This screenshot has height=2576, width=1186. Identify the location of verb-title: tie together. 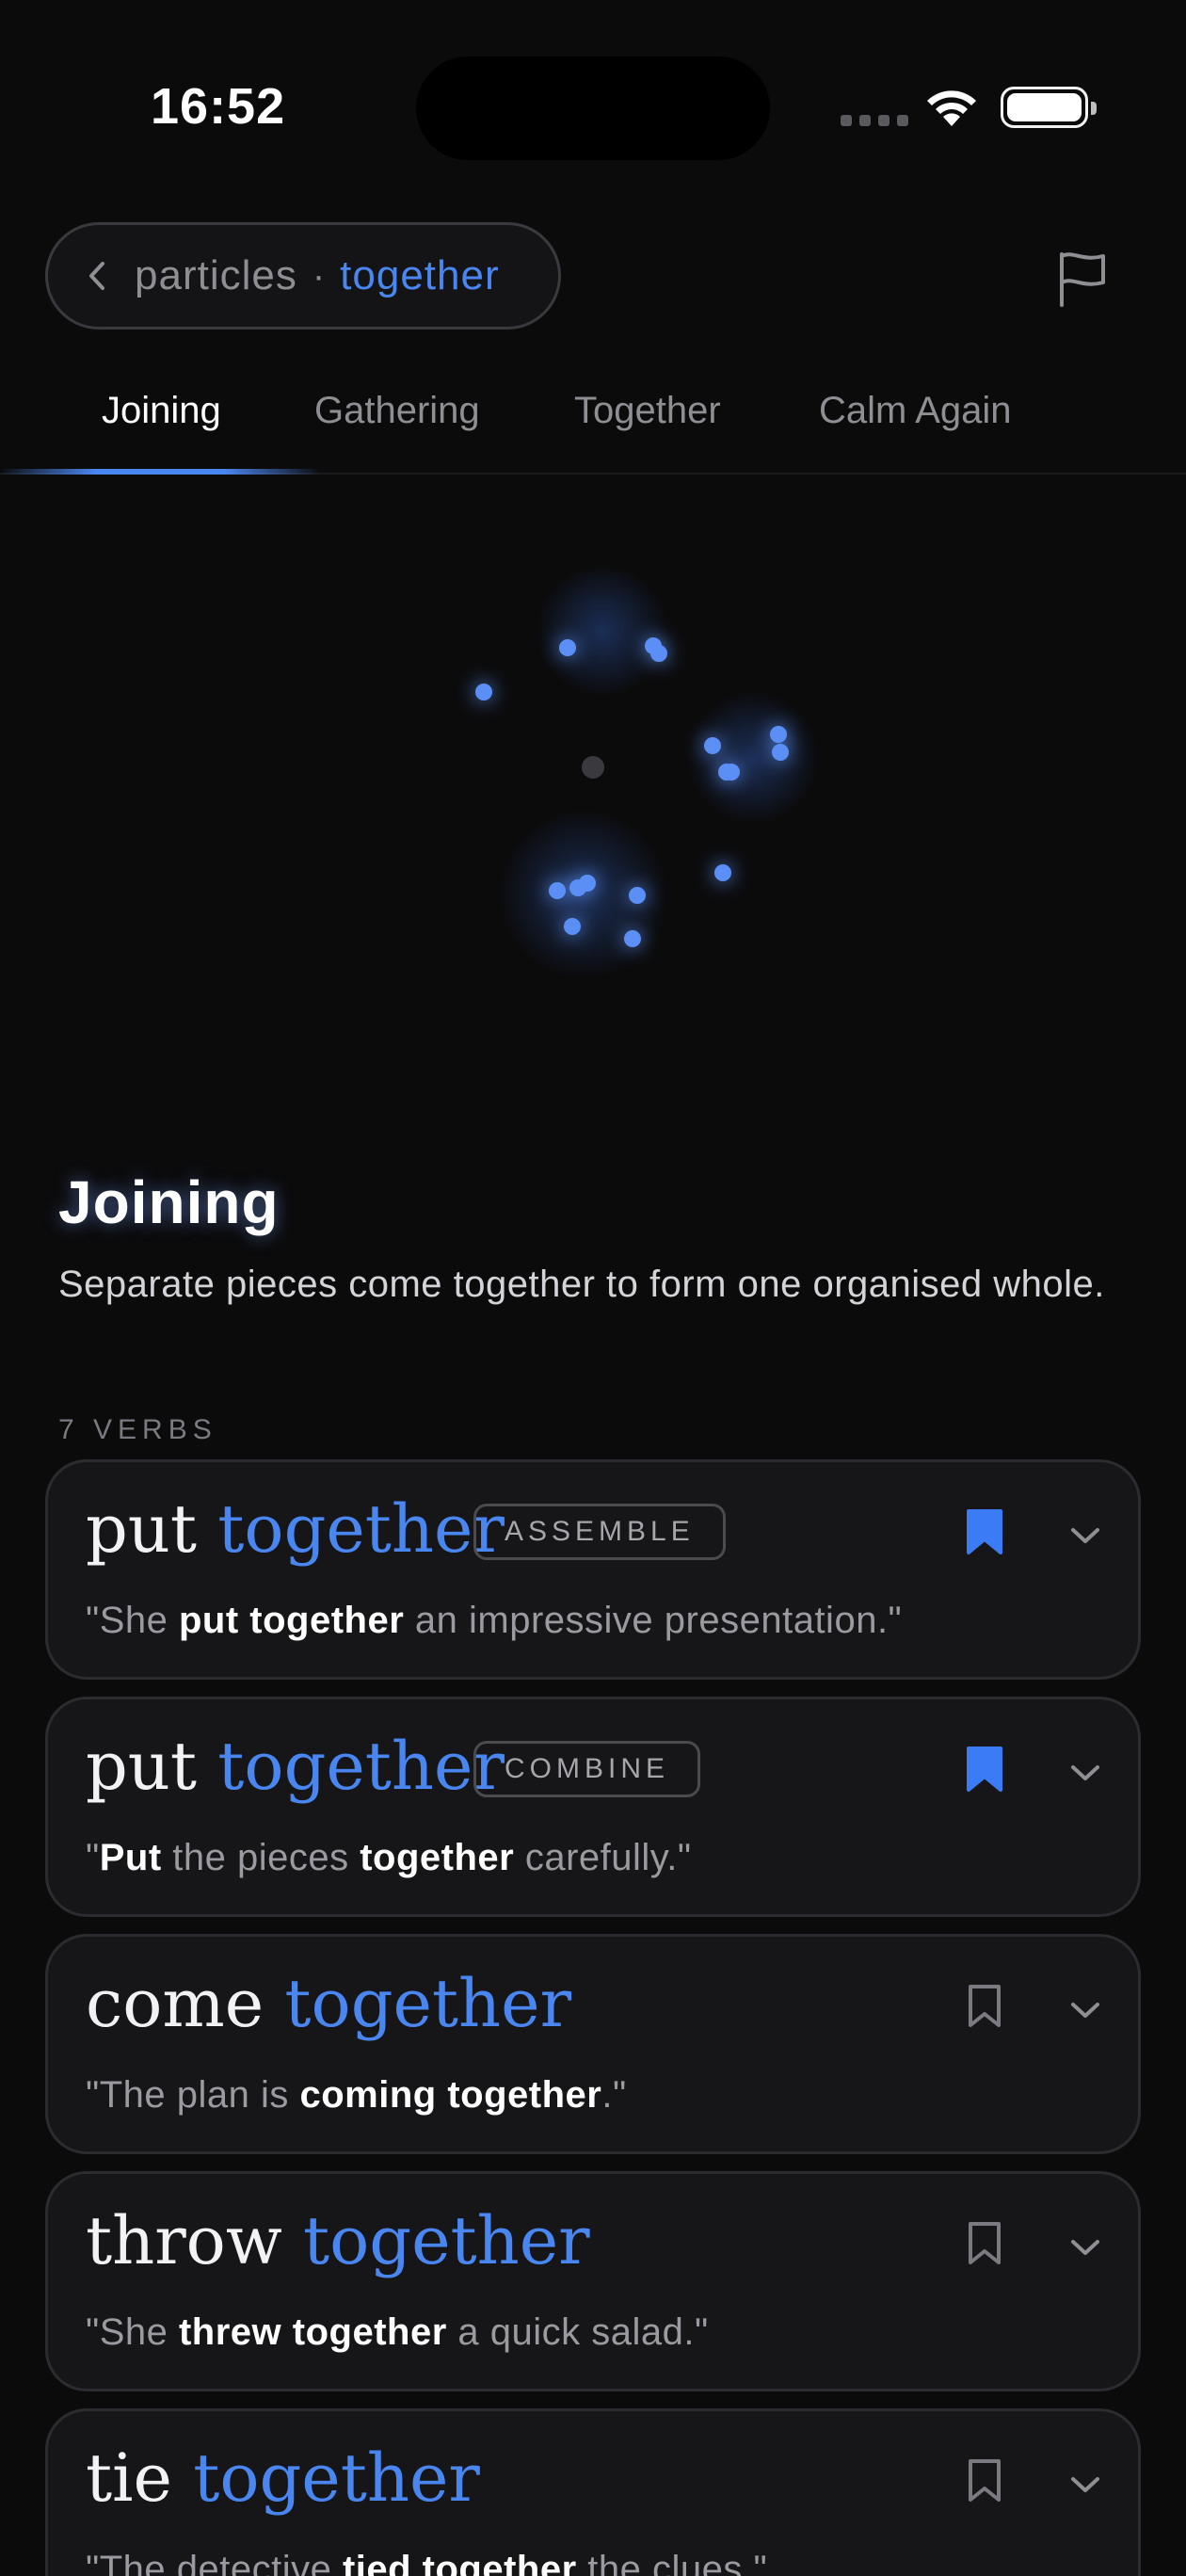
(283, 2478).